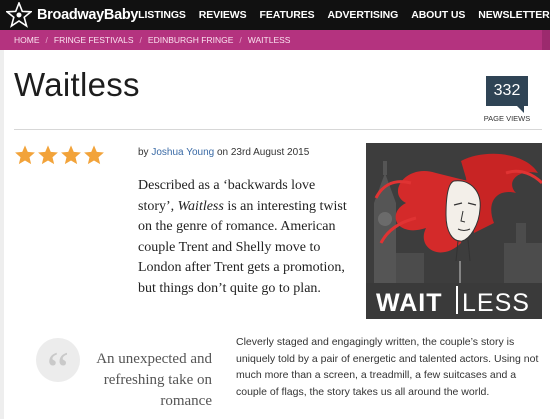  I want to click on site-logo: BroadwayBaby, so click(69, 15).